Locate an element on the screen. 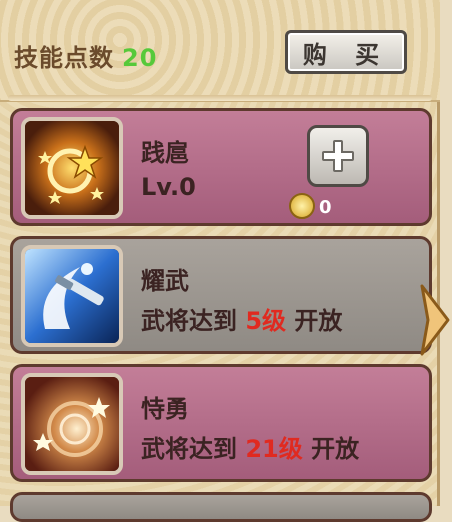 This screenshot has width=452, height=522. header-divider is located at coordinates (220, 98).